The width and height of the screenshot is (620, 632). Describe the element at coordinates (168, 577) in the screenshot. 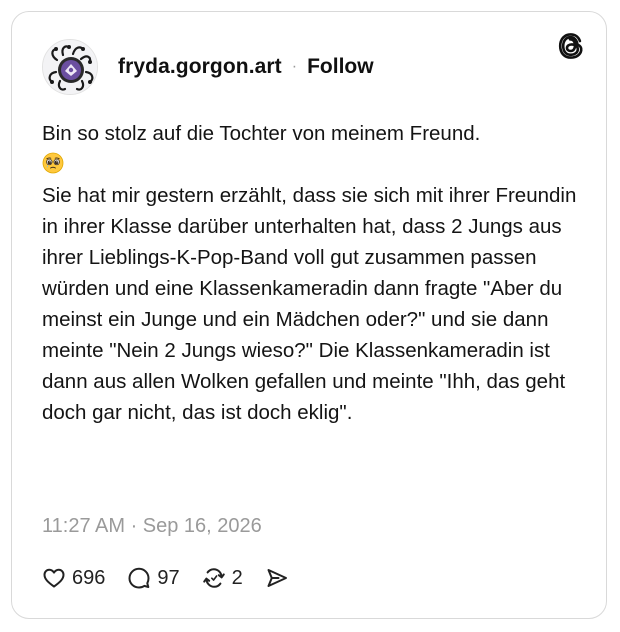

I see `reply-count: 97` at that location.